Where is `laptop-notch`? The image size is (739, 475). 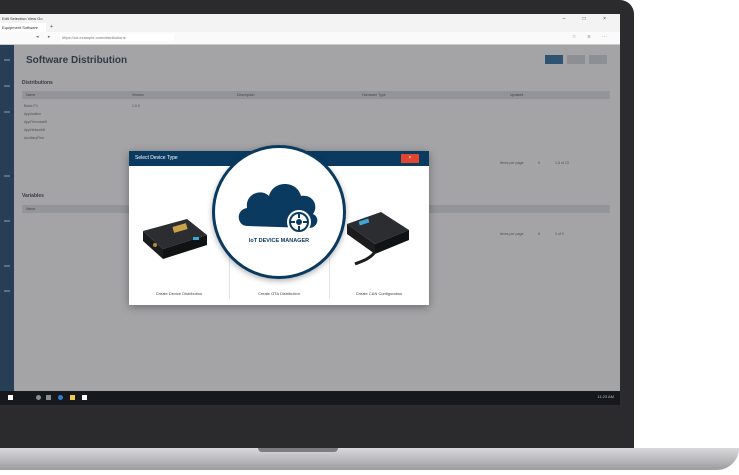
laptop-notch is located at coordinates (298, 450).